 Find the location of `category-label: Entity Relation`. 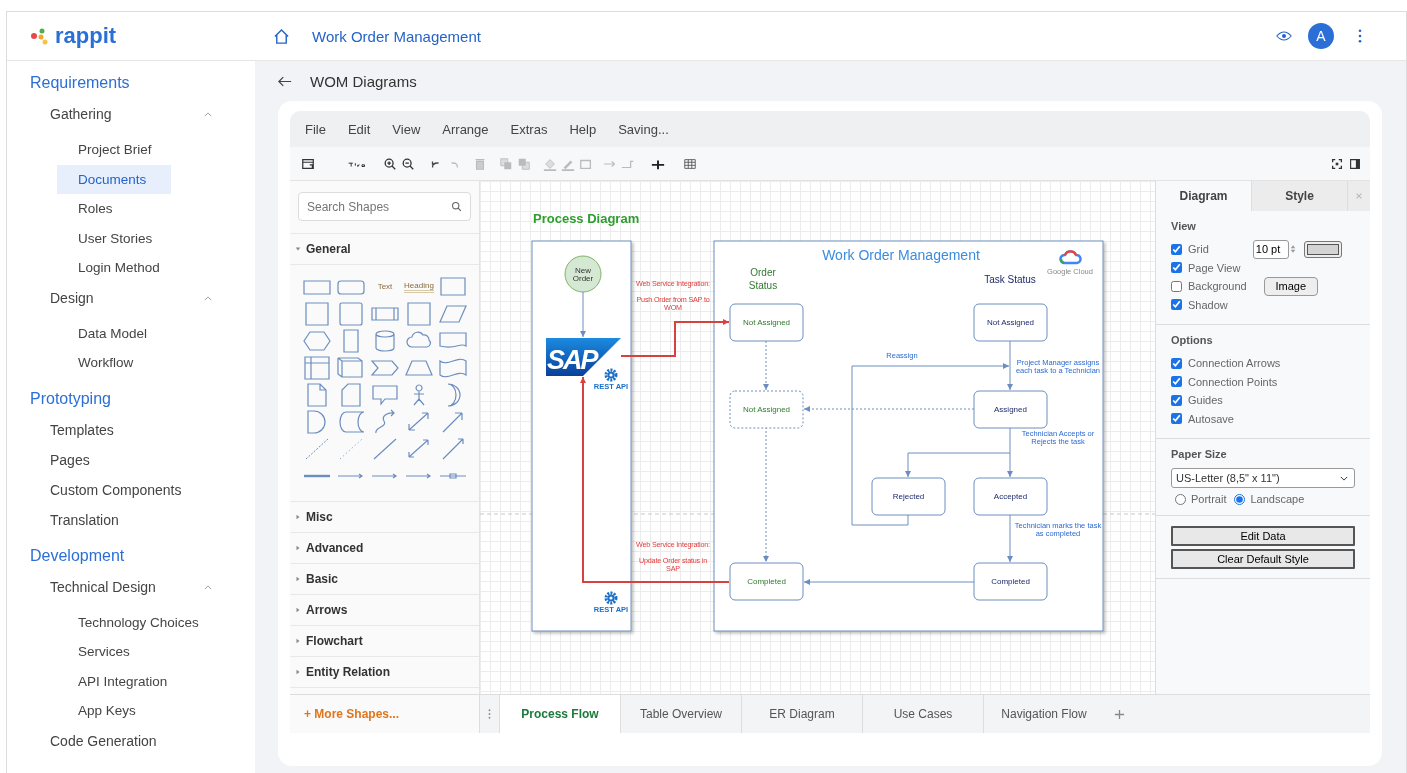

category-label: Entity Relation is located at coordinates (348, 672).